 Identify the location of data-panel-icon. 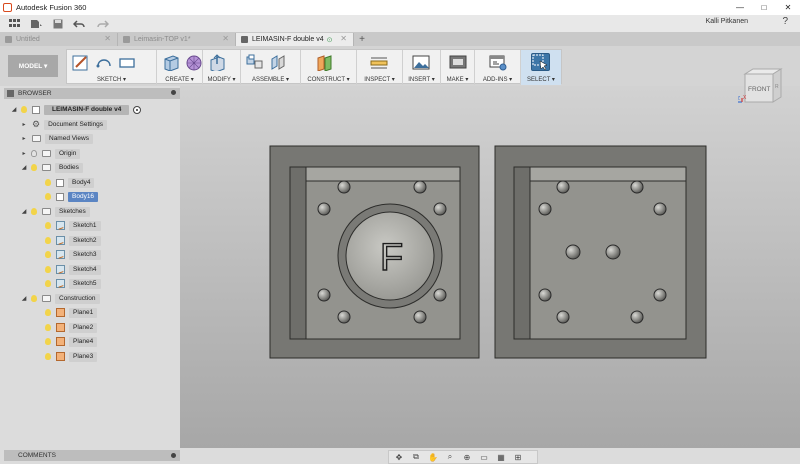
(14, 24).